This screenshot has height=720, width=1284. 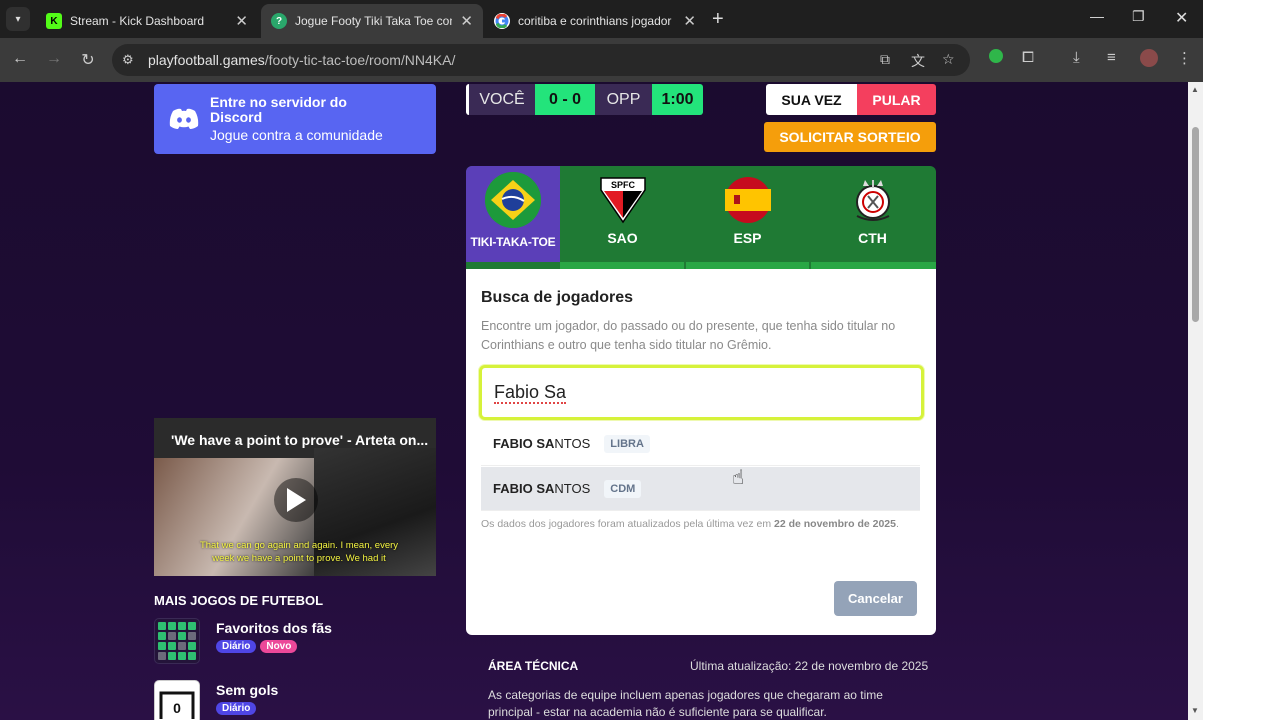 What do you see at coordinates (1138, 16) in the screenshot?
I see `restore-icon: ❐` at bounding box center [1138, 16].